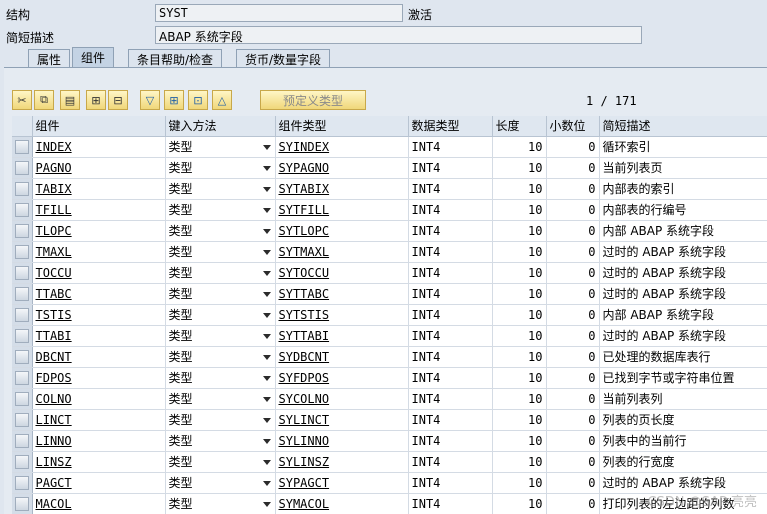 This screenshot has width=767, height=514. Describe the element at coordinates (304, 315) in the screenshot. I see `component-type-cell: SYTSTIS` at that location.